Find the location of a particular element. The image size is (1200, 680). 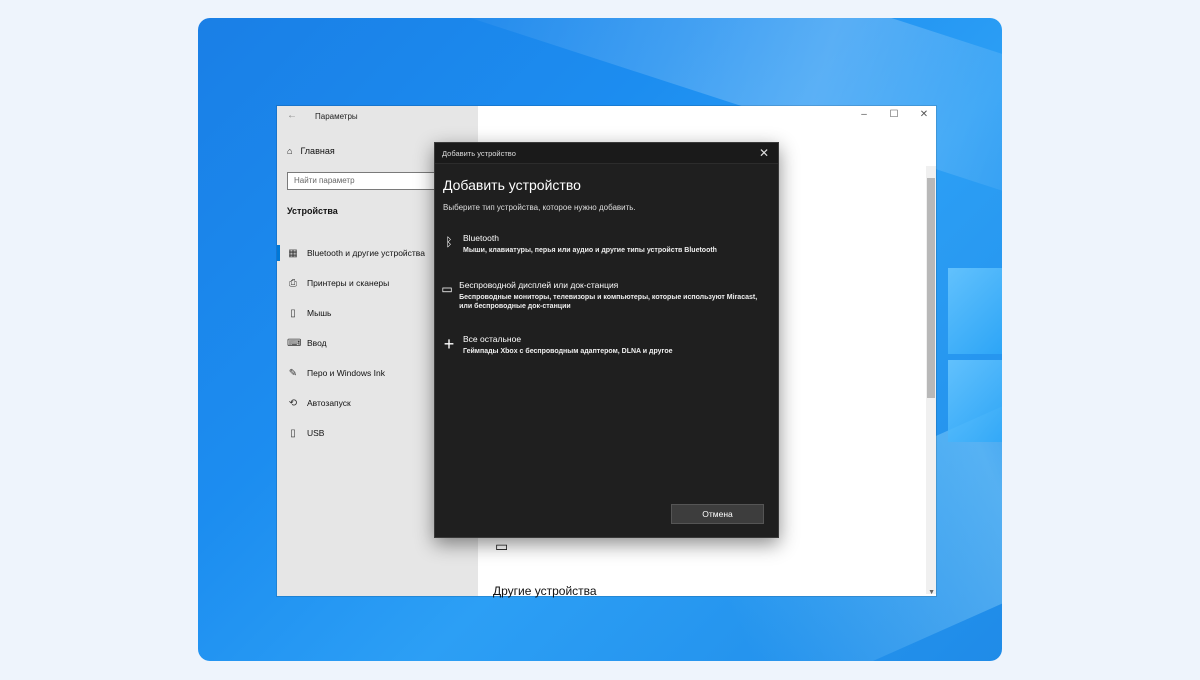

printer-icon: ⎙ is located at coordinates (293, 283).